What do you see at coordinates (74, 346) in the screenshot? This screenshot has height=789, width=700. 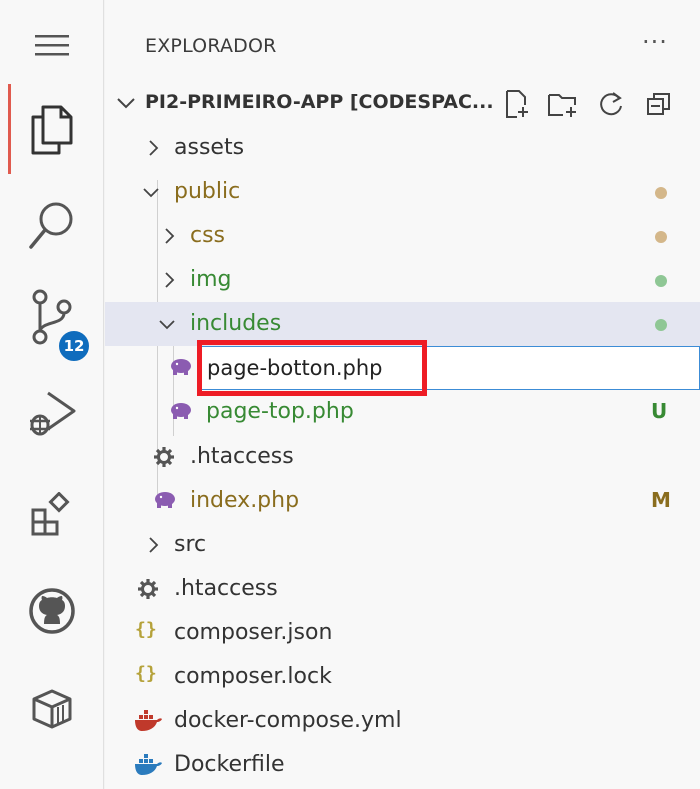 I see `source-control-badge: 12` at bounding box center [74, 346].